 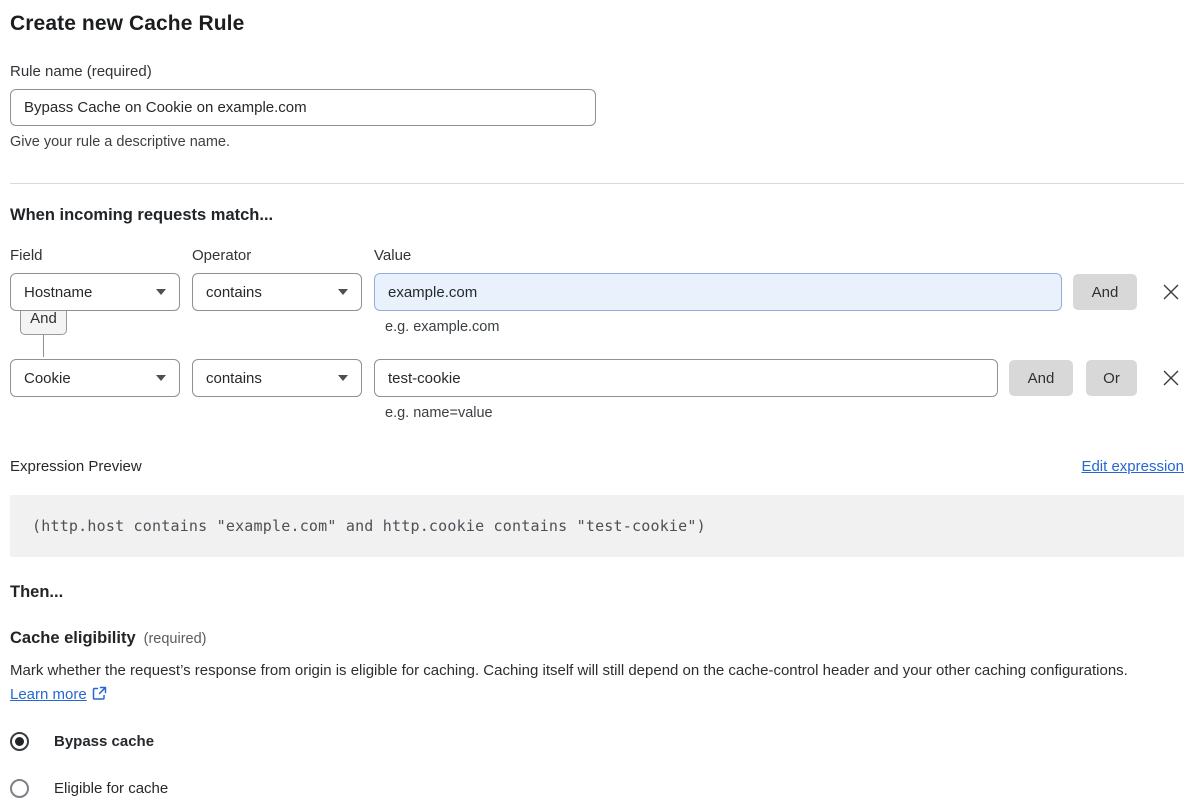 What do you see at coordinates (1132, 466) in the screenshot?
I see `edit-expression-link: Edit expression` at bounding box center [1132, 466].